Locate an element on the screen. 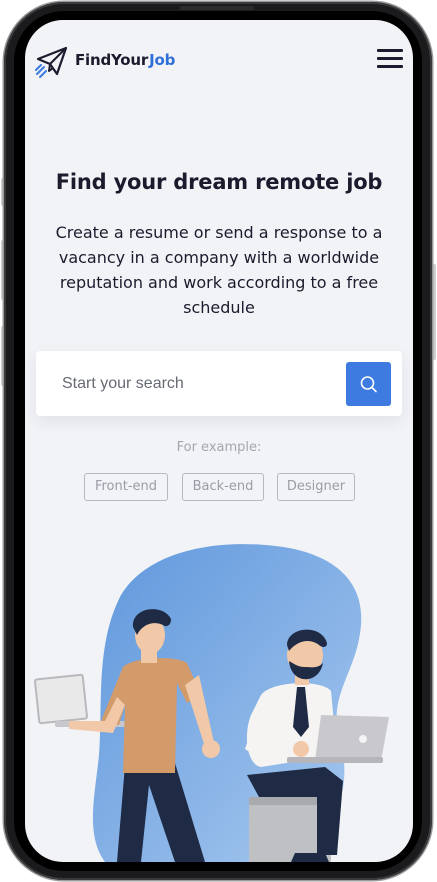 The image size is (437, 882). example-tags: Front-end Back-end Designer is located at coordinates (224, 487).